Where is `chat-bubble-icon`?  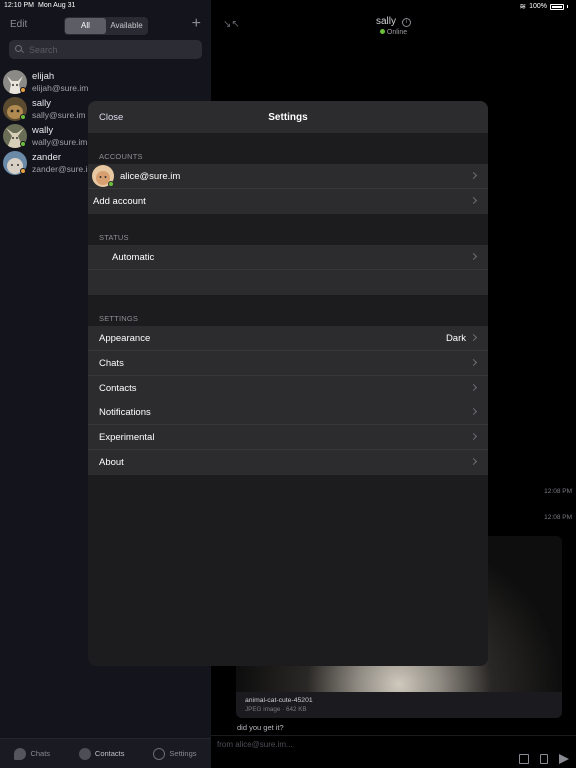
chat-bubble-icon is located at coordinates (20, 753).